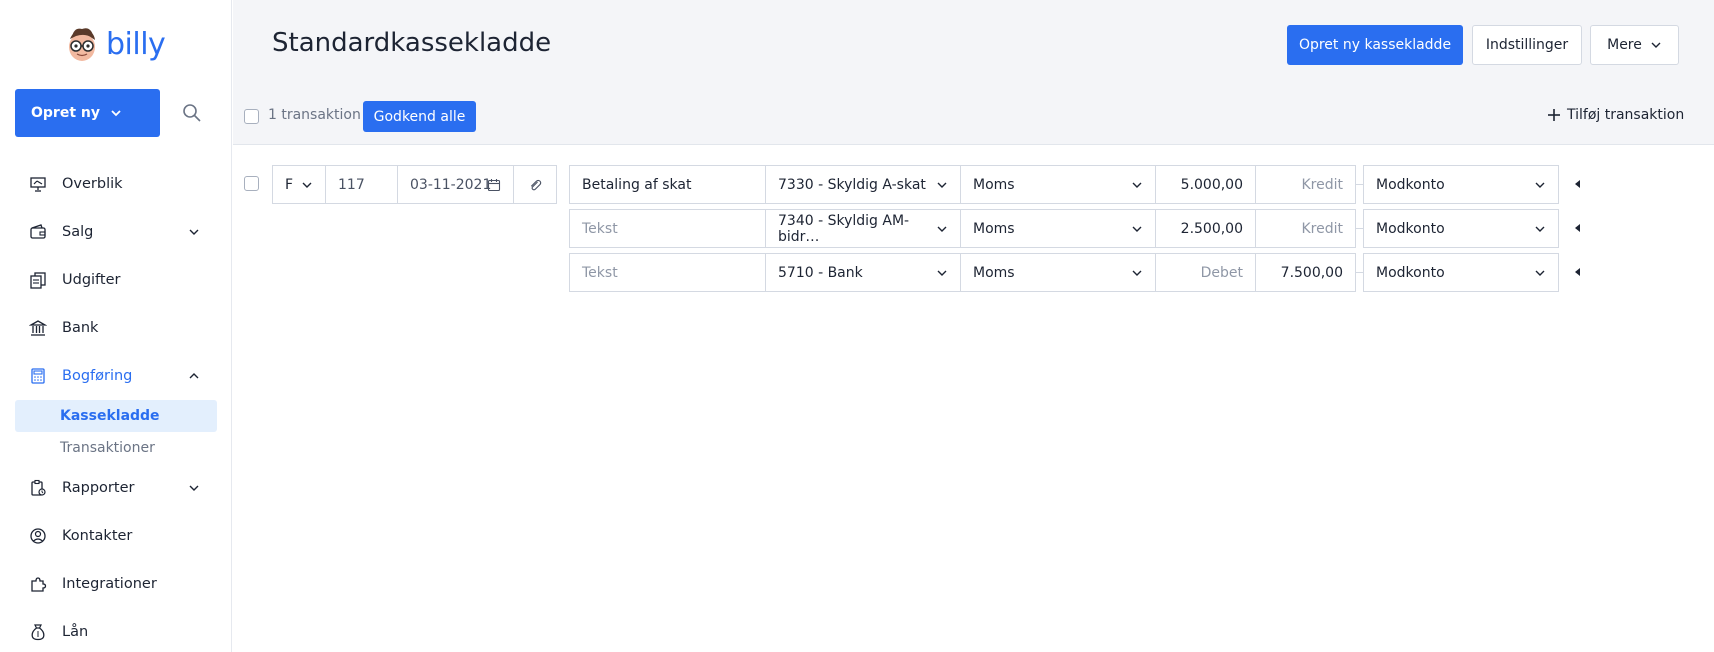 This screenshot has height=652, width=1714. Describe the element at coordinates (65, 113) in the screenshot. I see `create-new-label: Opret ny` at that location.